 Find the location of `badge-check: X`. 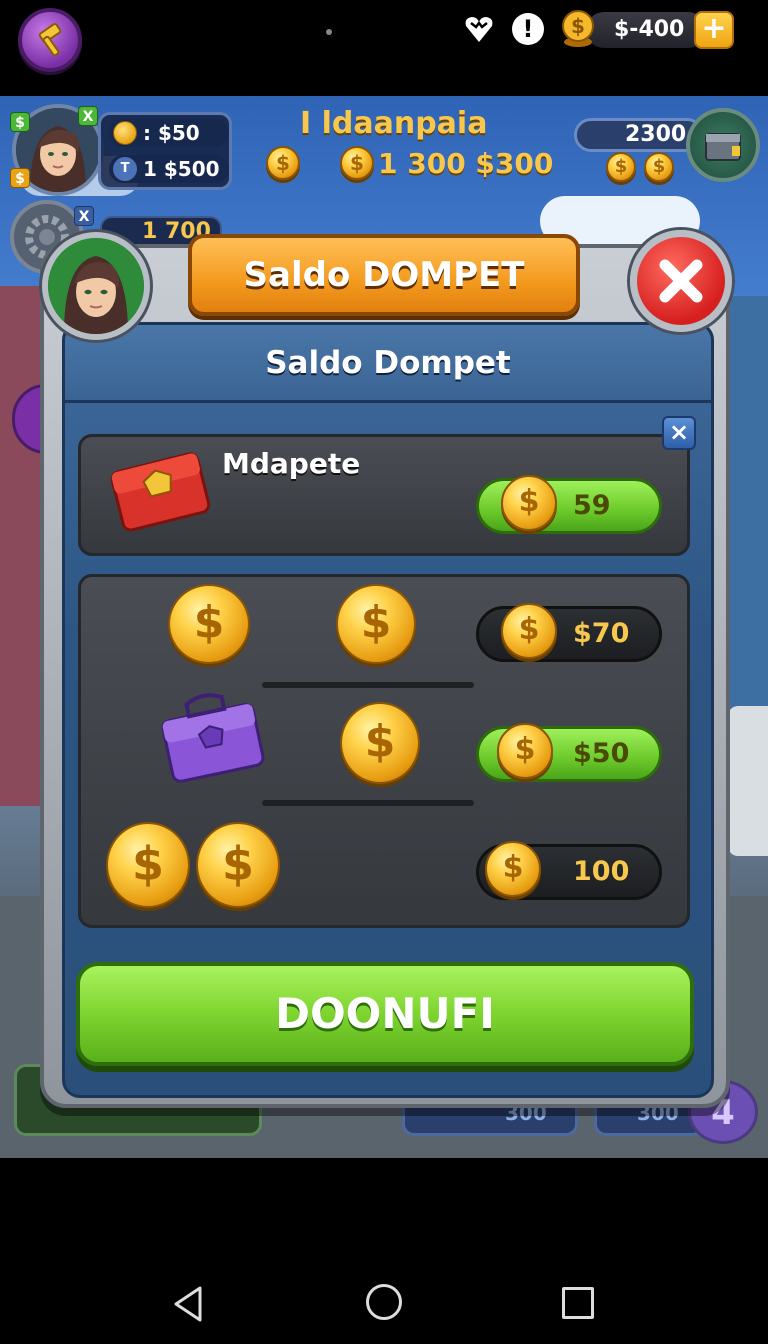

badge-check: X is located at coordinates (88, 116).